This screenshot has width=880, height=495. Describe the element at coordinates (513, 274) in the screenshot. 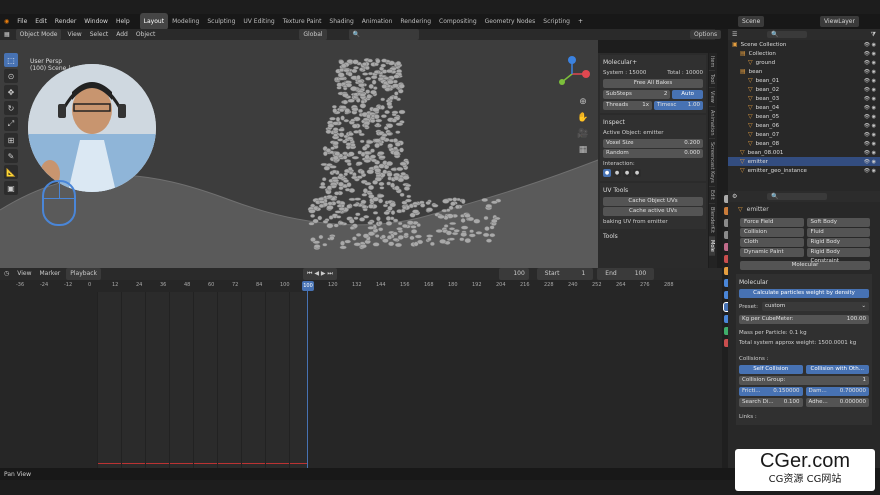

I see `current-frame-field: 100` at that location.